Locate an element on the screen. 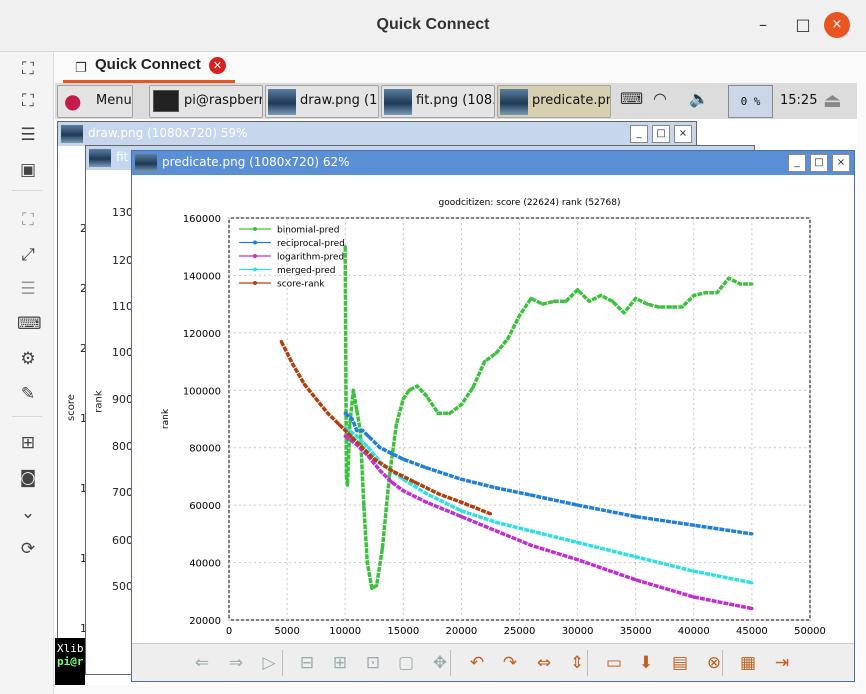  forward-icon: ⇒ is located at coordinates (236, 663).